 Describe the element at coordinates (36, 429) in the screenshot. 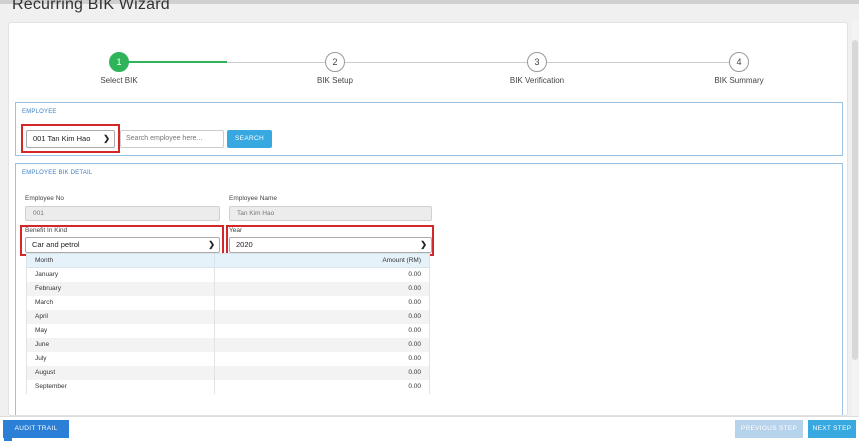

I see `audit-trail-button: AUDIT TRAIL` at that location.